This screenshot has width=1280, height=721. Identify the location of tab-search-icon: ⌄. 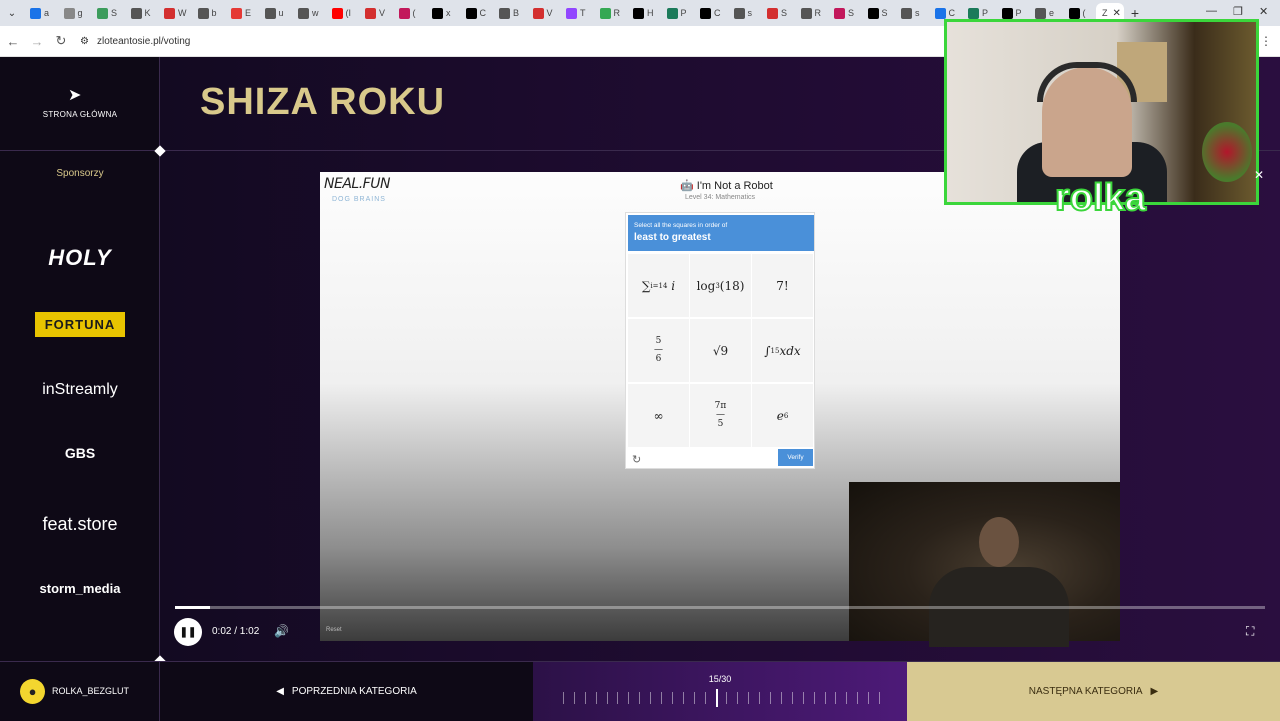
(12, 13).